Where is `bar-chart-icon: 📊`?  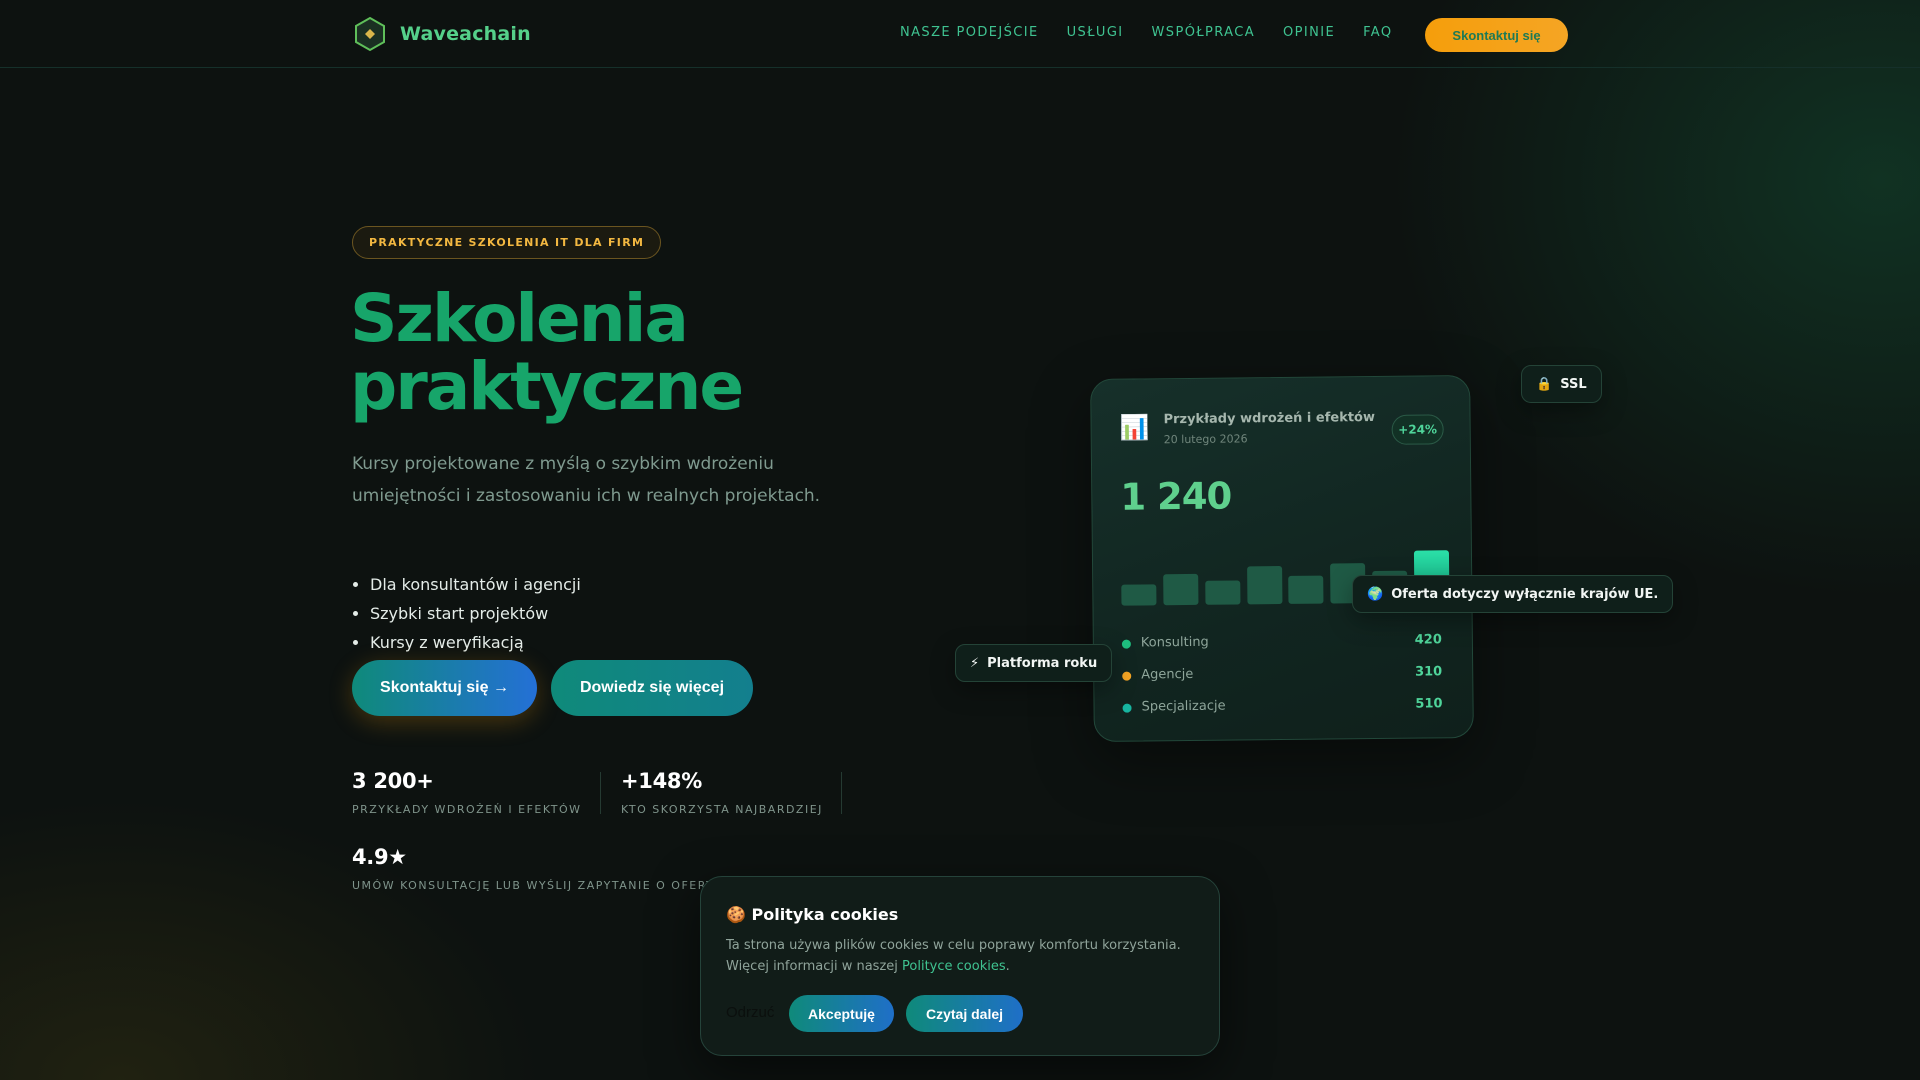 bar-chart-icon: 📊 is located at coordinates (1134, 427).